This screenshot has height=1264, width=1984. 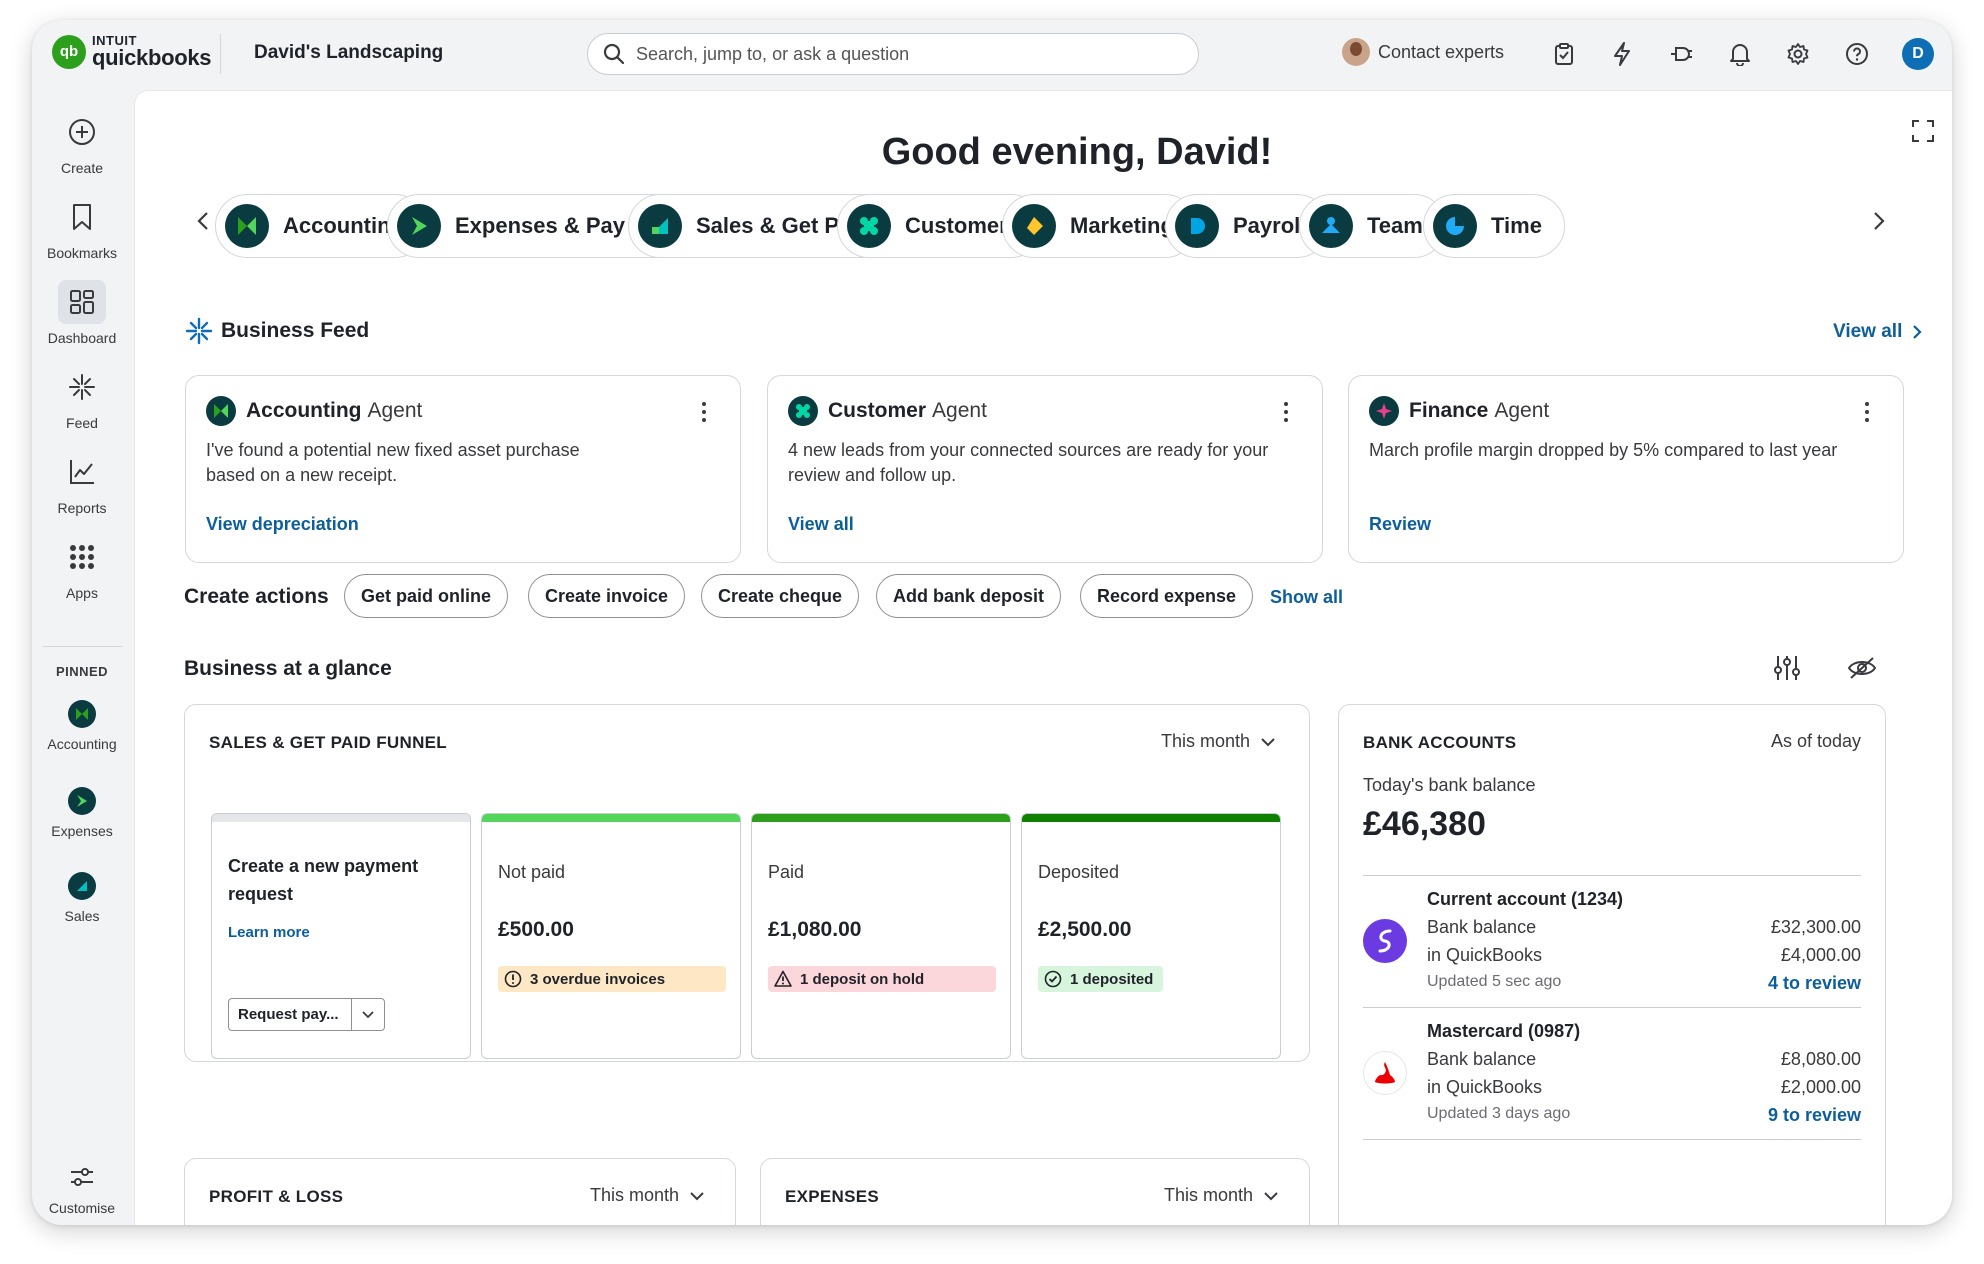 I want to click on feed-view-all-link: View all, so click(x=1877, y=332).